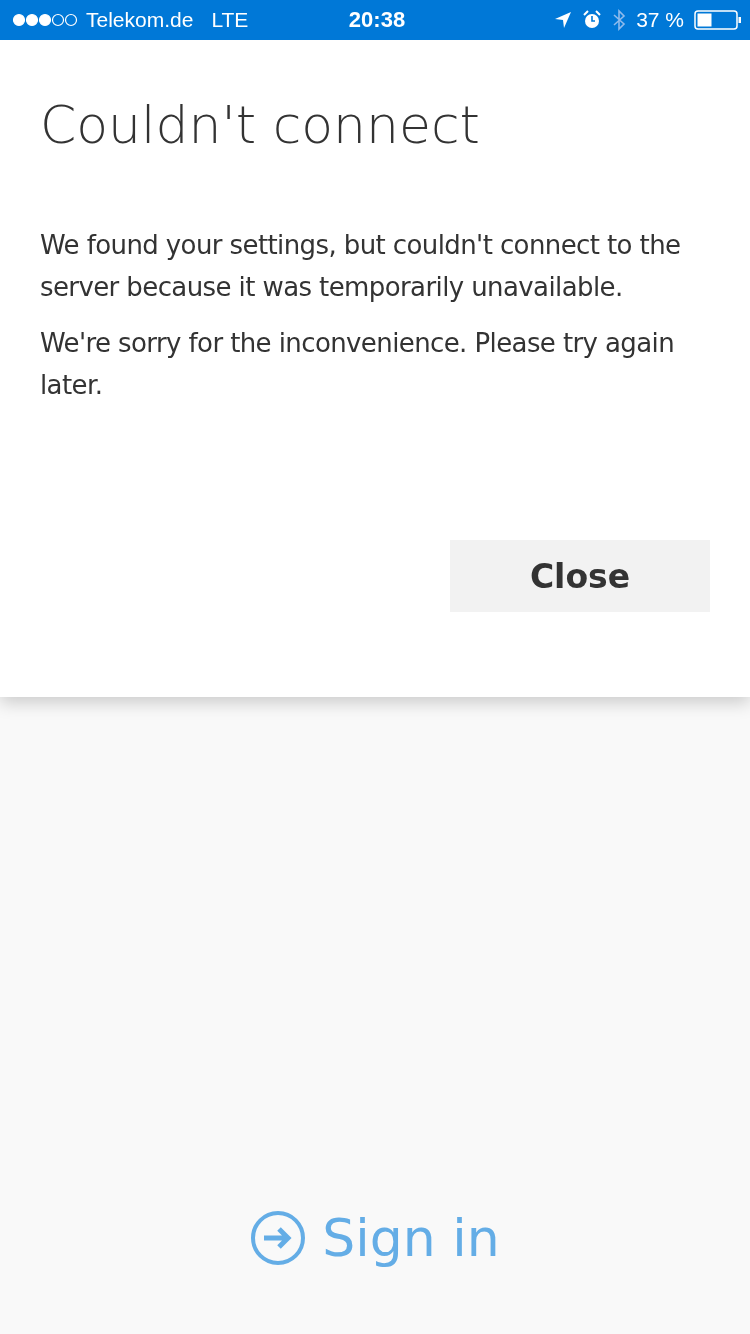 Image resolution: width=750 pixels, height=1334 pixels. Describe the element at coordinates (230, 20) in the screenshot. I see `network-type: LTE` at that location.